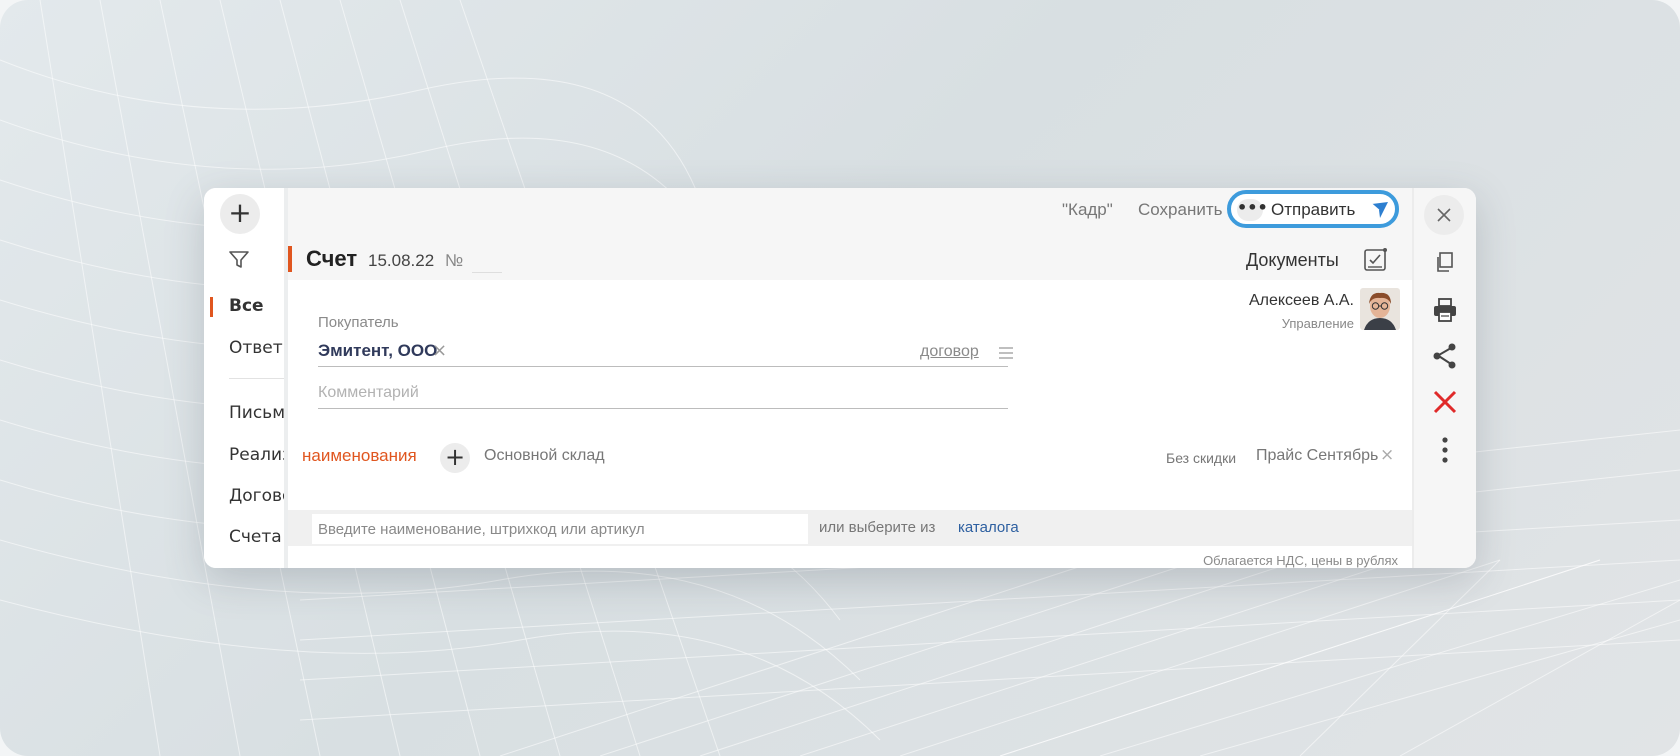 This screenshot has width=1680, height=756. What do you see at coordinates (256, 455) in the screenshot?
I see `nav-item-sales: Реализа` at bounding box center [256, 455].